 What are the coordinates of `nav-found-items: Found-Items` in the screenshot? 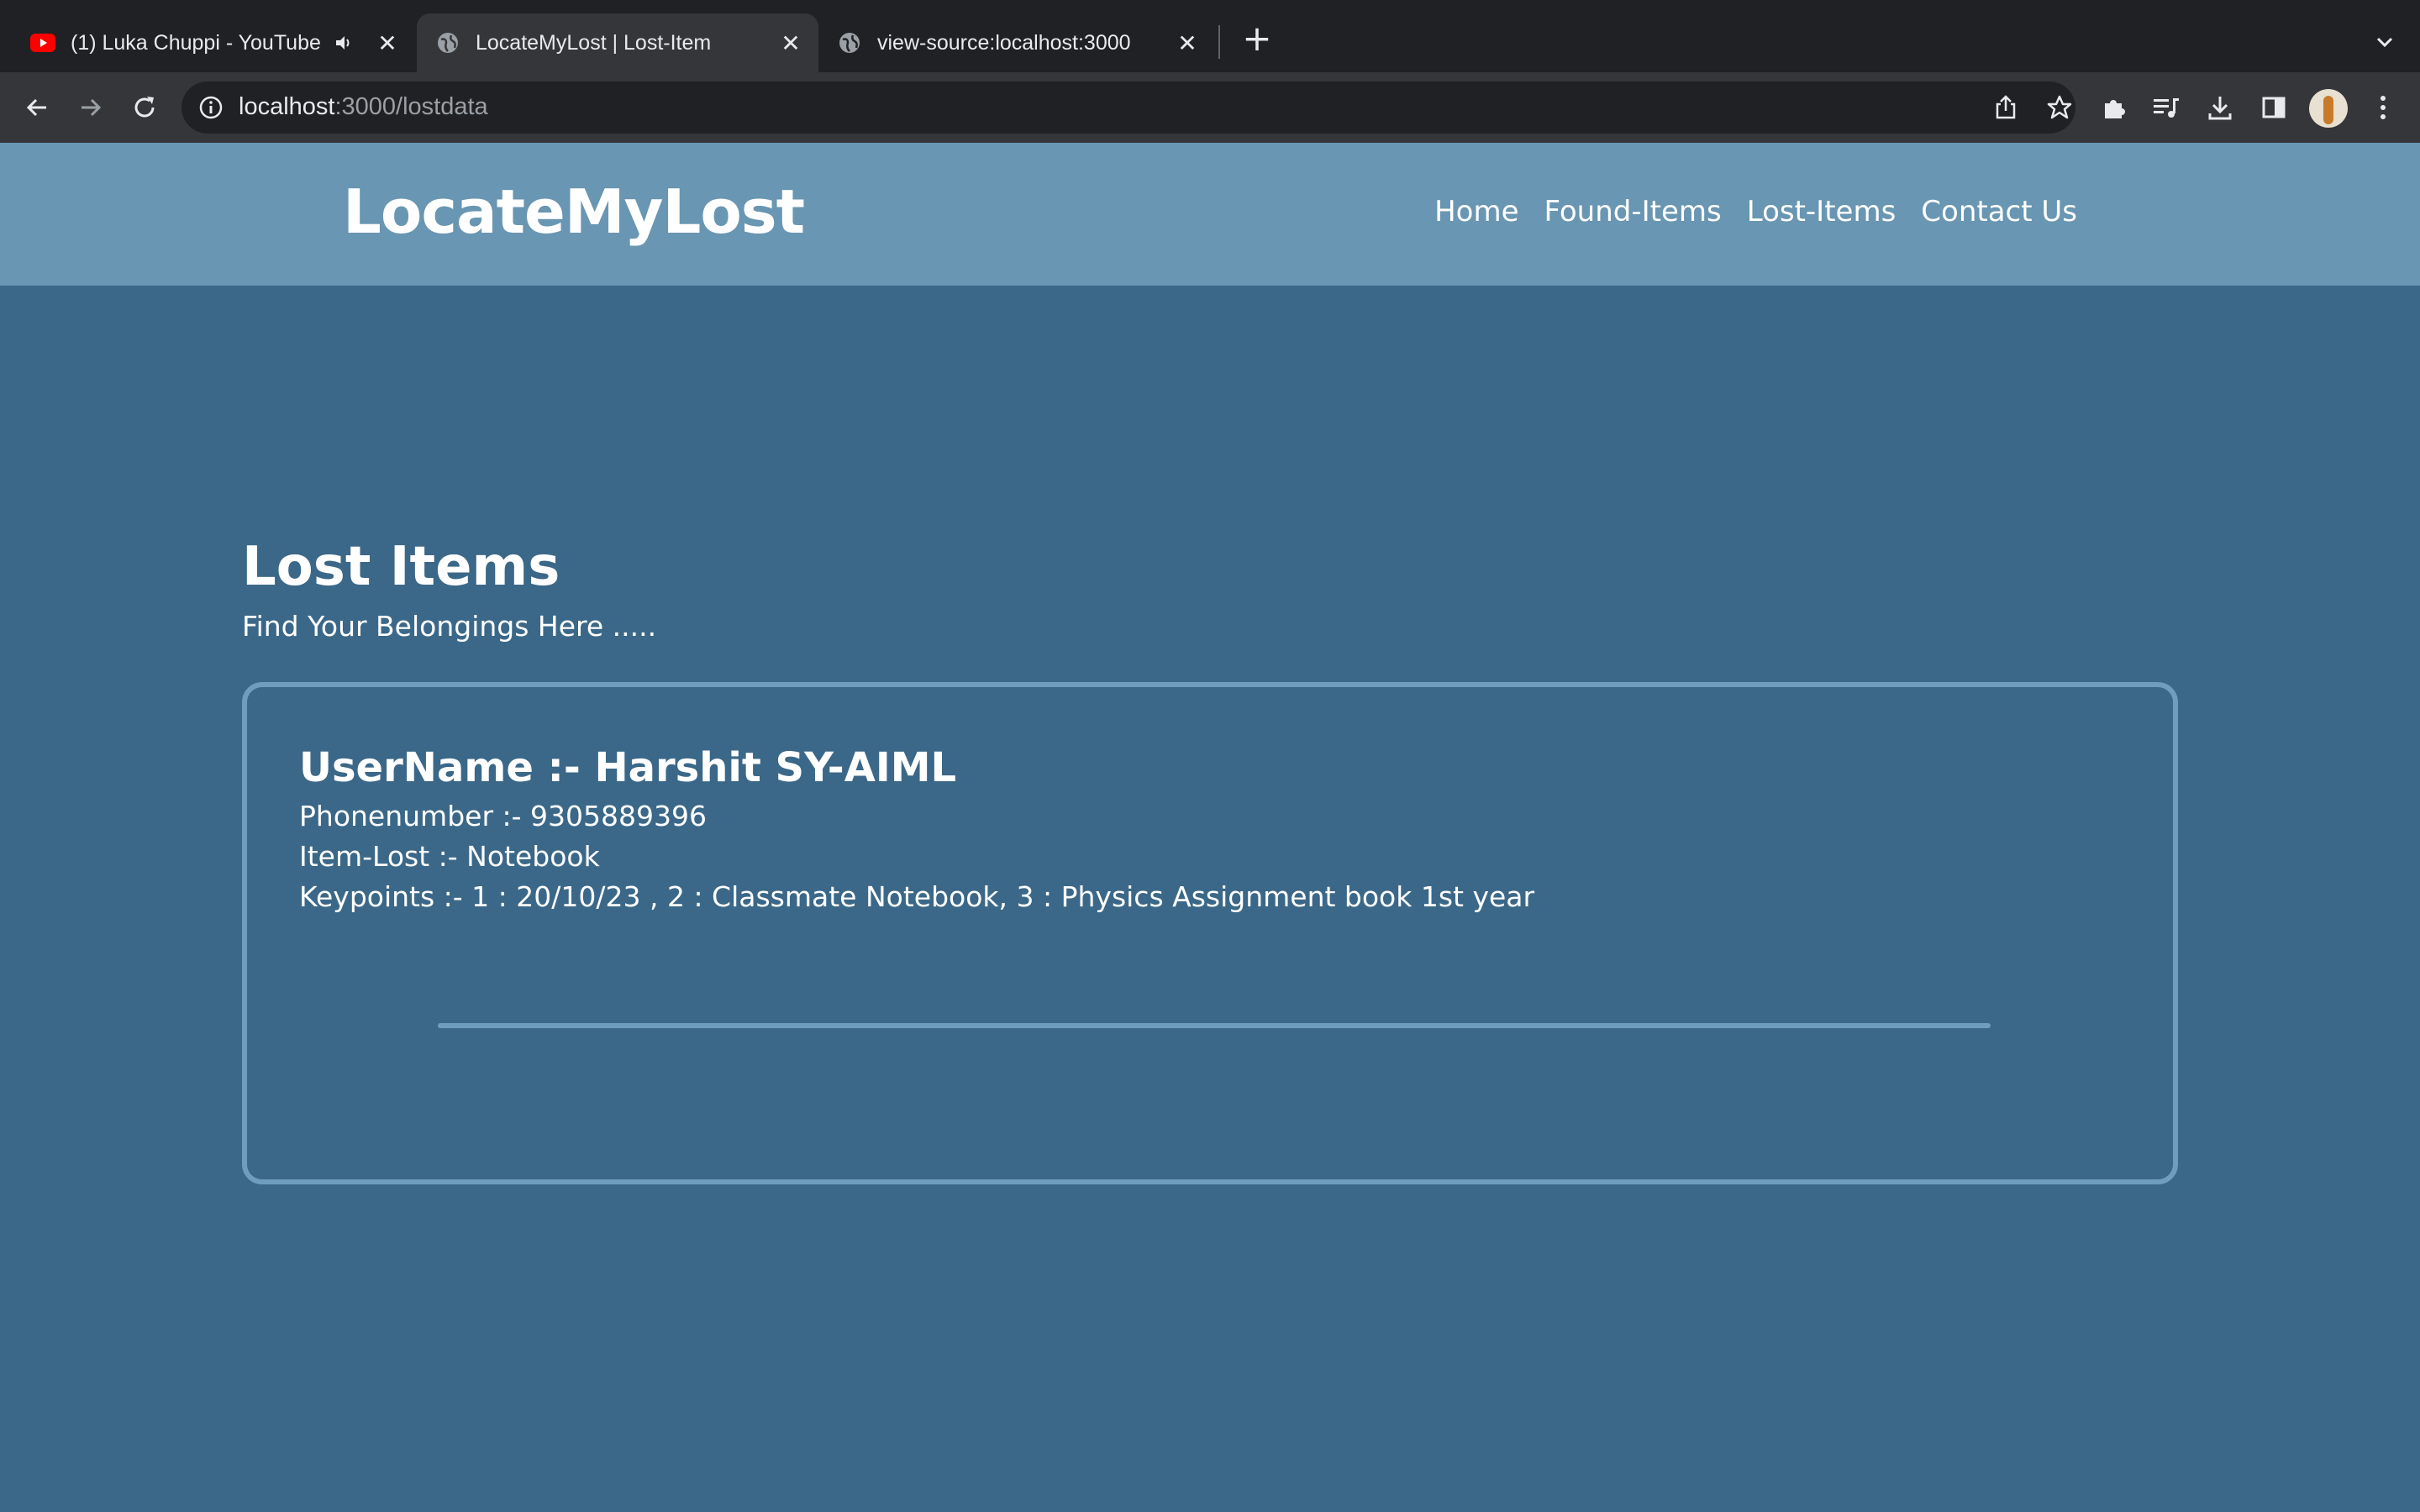 It's located at (1633, 211).